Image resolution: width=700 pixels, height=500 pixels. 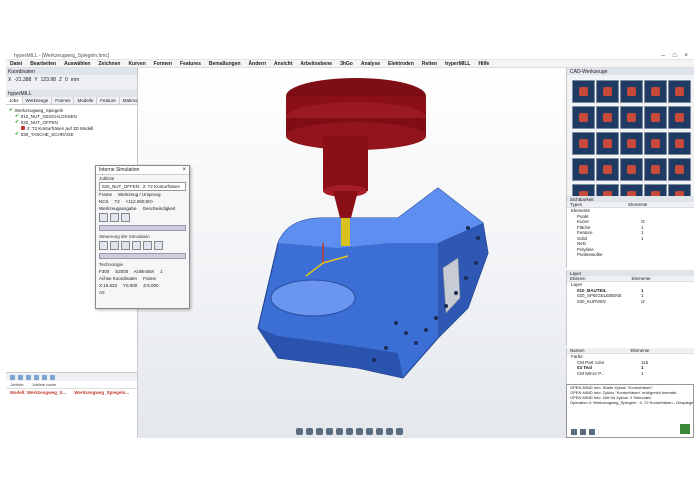 I want to click on rewind-icon, so click(x=103, y=245).